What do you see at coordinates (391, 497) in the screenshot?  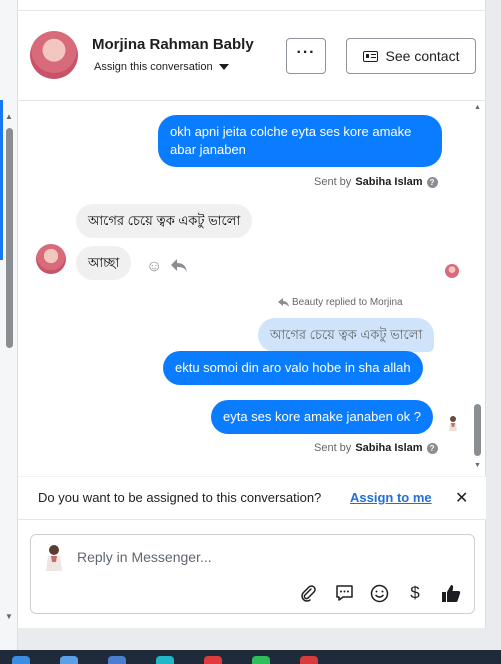 I see `assign-to-me-link: Assign to me` at bounding box center [391, 497].